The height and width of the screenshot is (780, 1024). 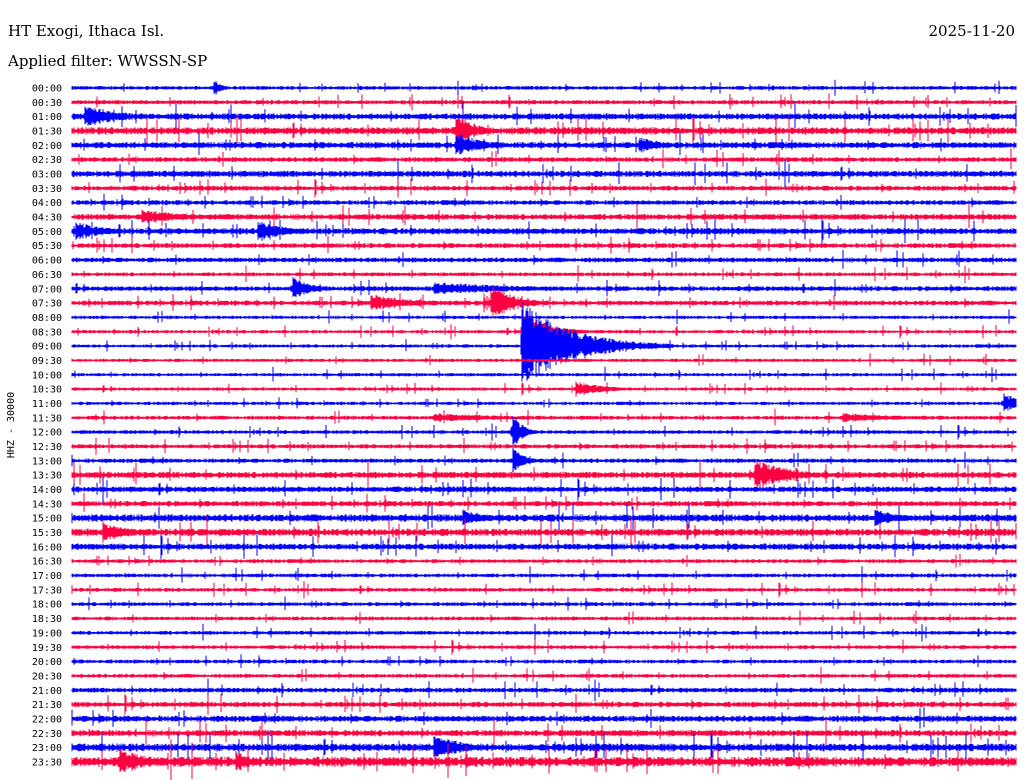 What do you see at coordinates (47, 562) in the screenshot?
I see `row-time-label: 16:30` at bounding box center [47, 562].